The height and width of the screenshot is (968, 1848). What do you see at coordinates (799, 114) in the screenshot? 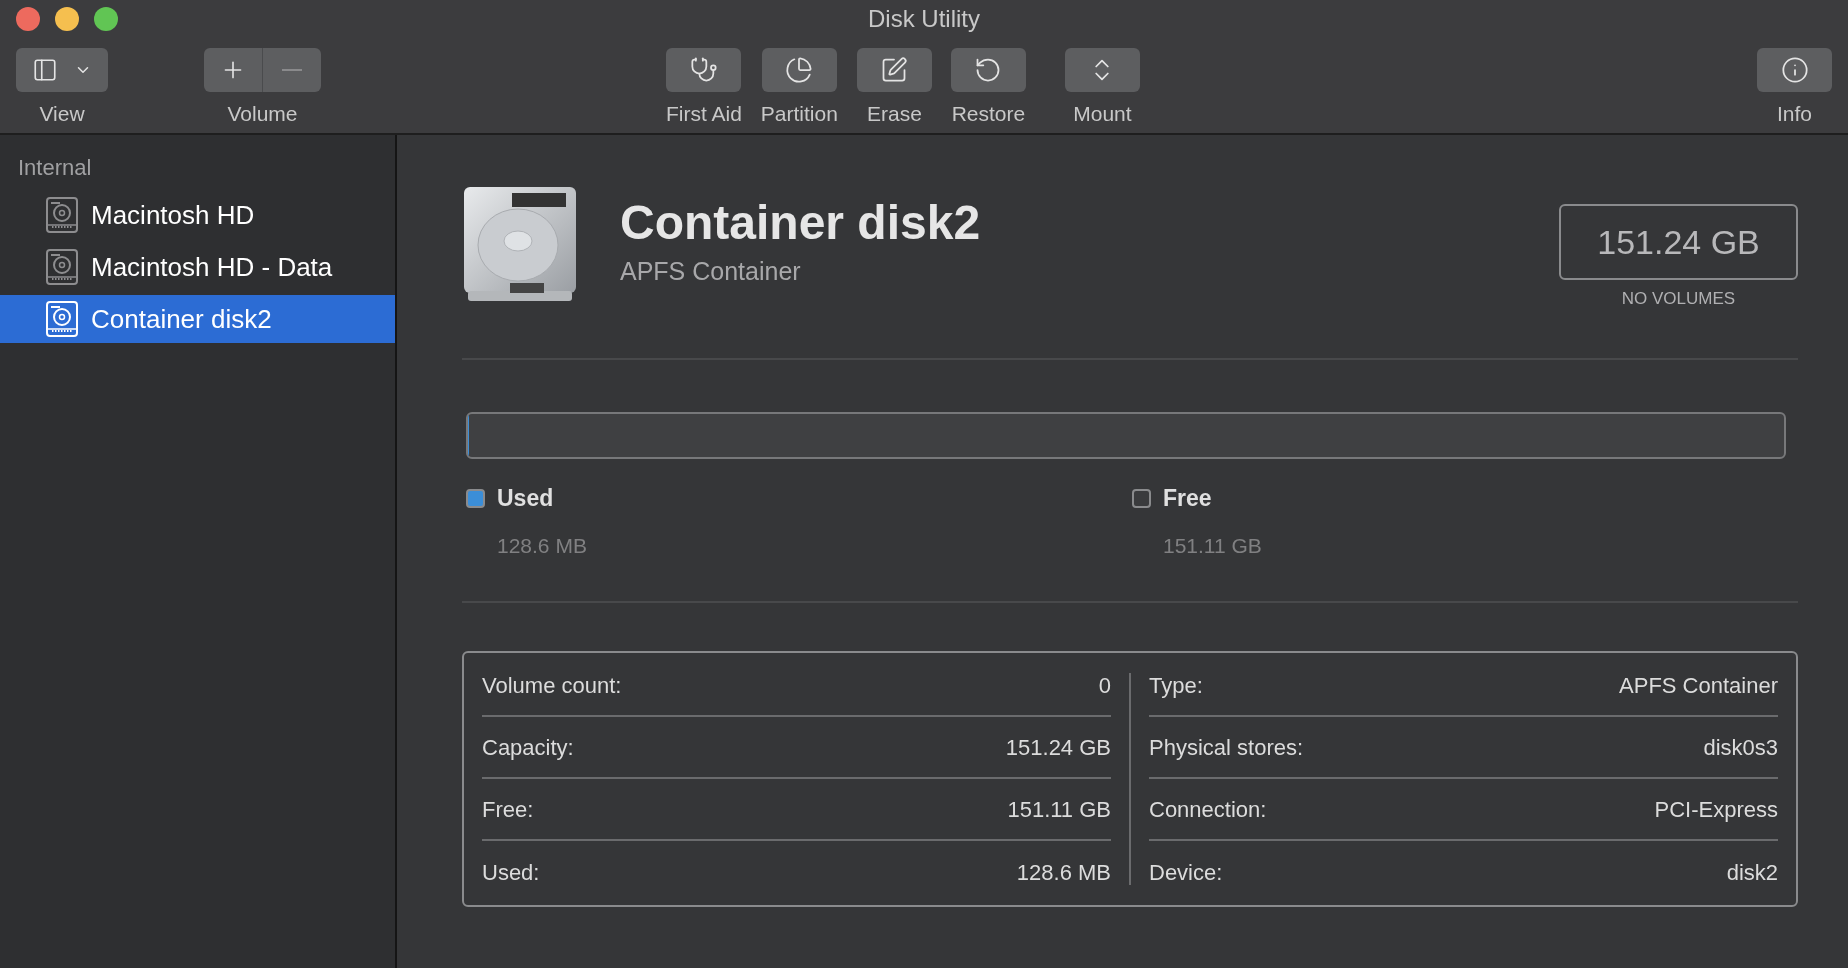
I see `toolbar-label: Partition` at bounding box center [799, 114].